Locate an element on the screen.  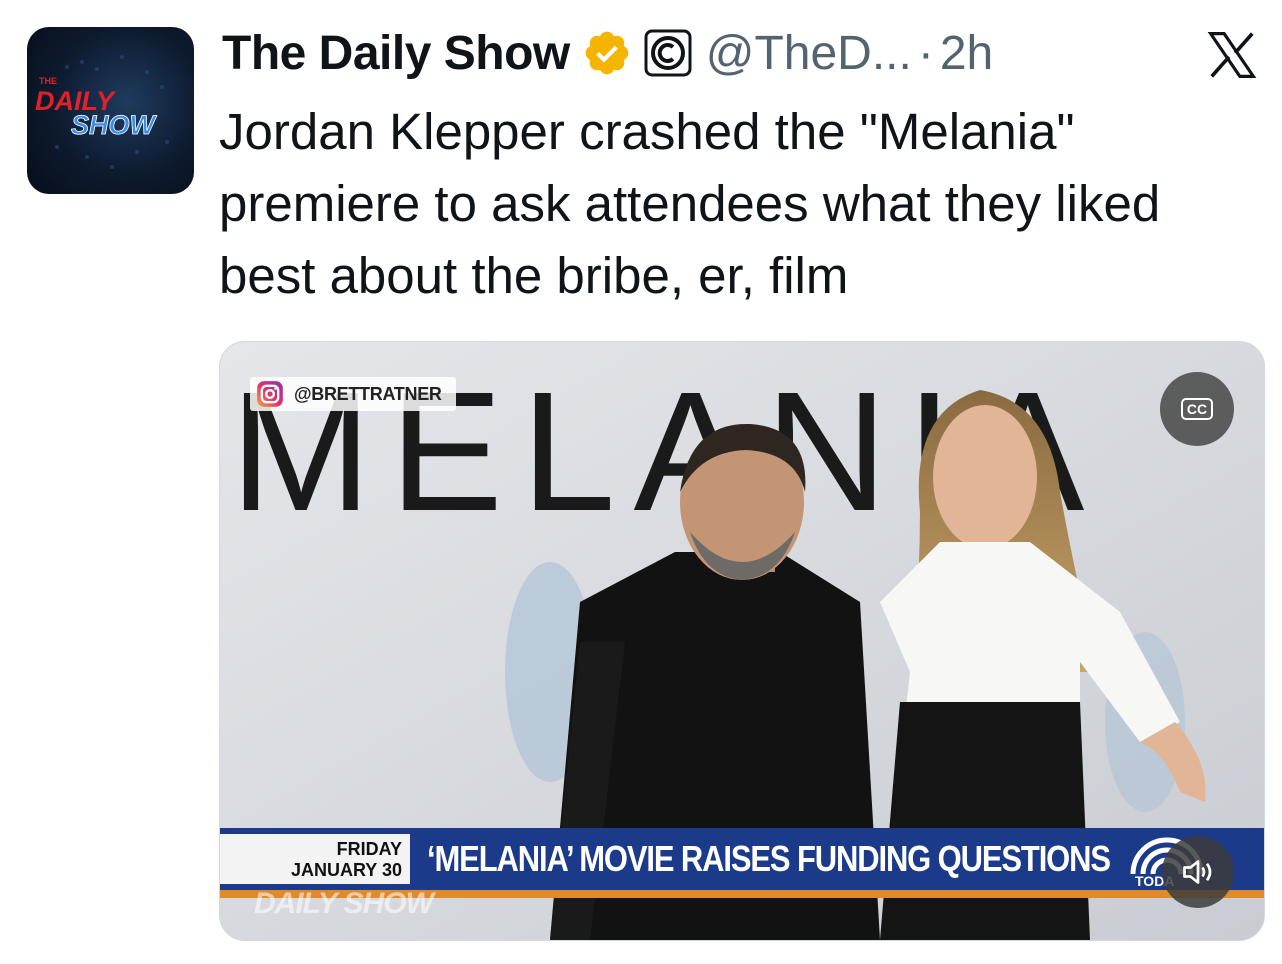
avatar: THE DAILY SHOW is located at coordinates (110, 110).